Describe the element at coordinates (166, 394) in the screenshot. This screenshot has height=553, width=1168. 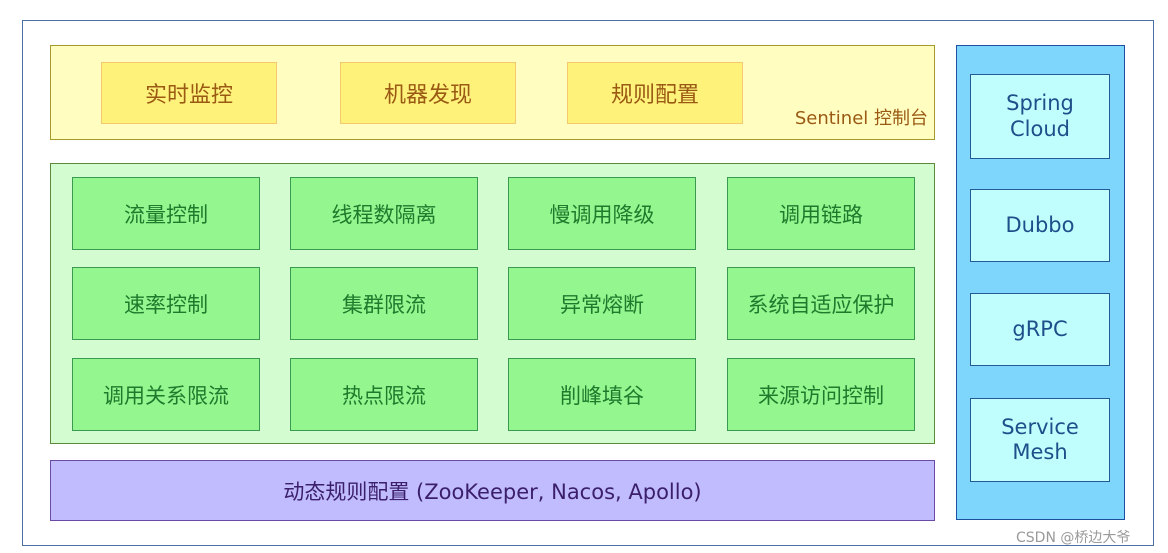
I see `feature-relation-limit: 调用关系限流` at that location.